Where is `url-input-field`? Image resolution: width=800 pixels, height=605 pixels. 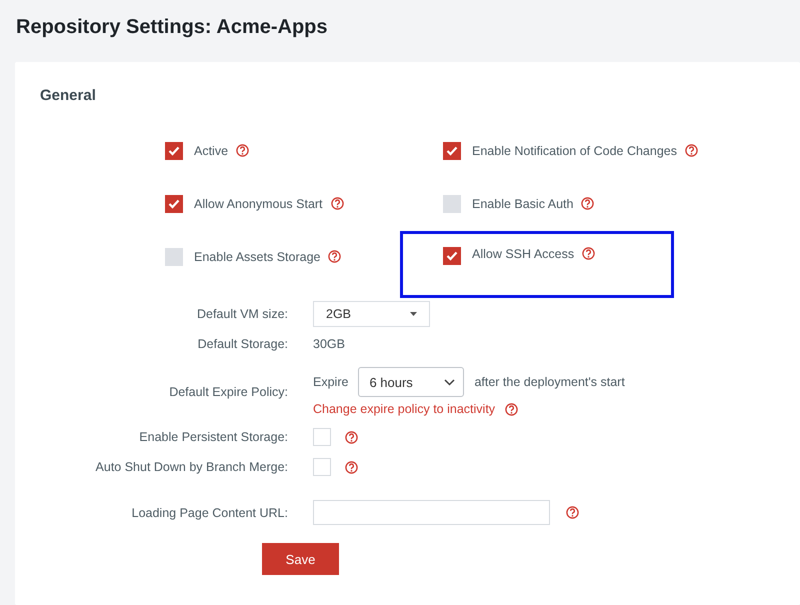 url-input-field is located at coordinates (431, 512).